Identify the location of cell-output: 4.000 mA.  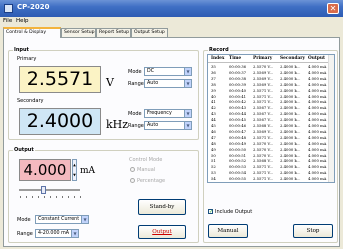
(317, 179).